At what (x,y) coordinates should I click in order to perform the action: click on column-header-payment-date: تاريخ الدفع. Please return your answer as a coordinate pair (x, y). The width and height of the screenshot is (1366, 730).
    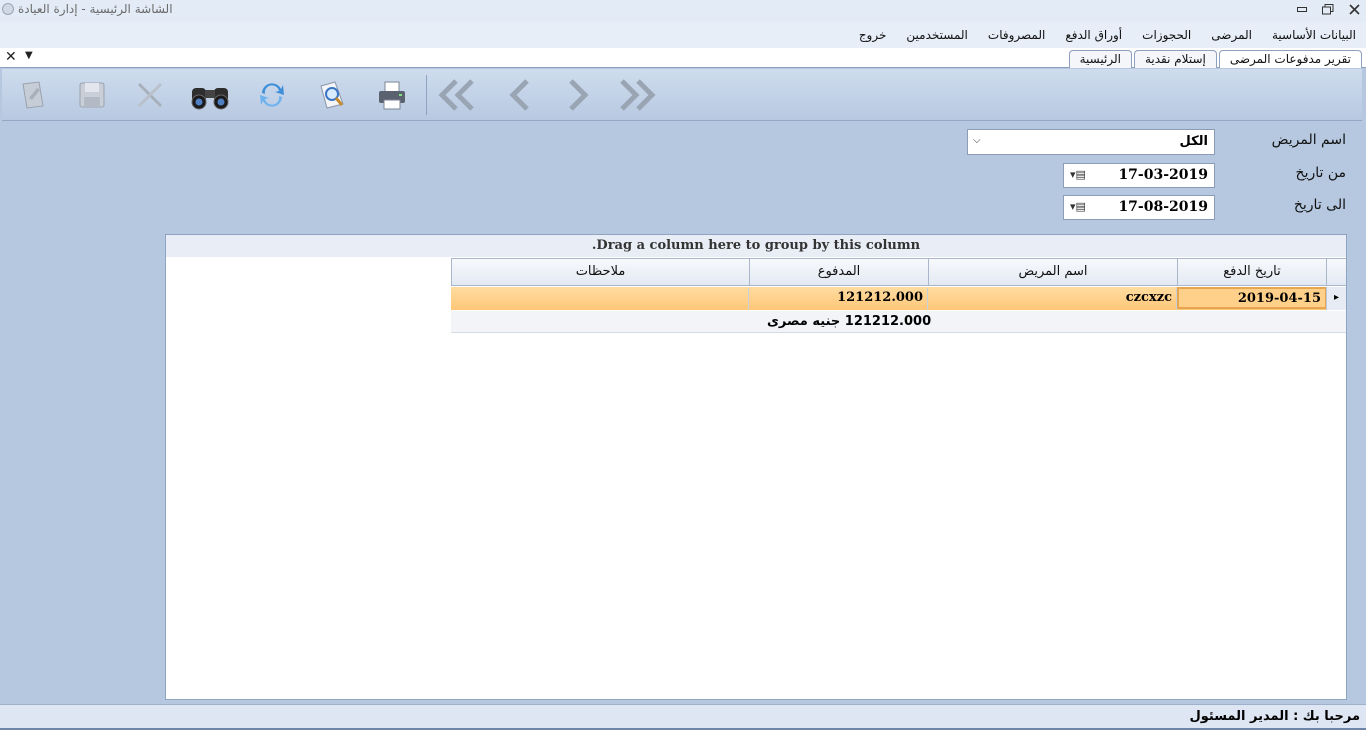
    Looking at the image, I should click on (1251, 272).